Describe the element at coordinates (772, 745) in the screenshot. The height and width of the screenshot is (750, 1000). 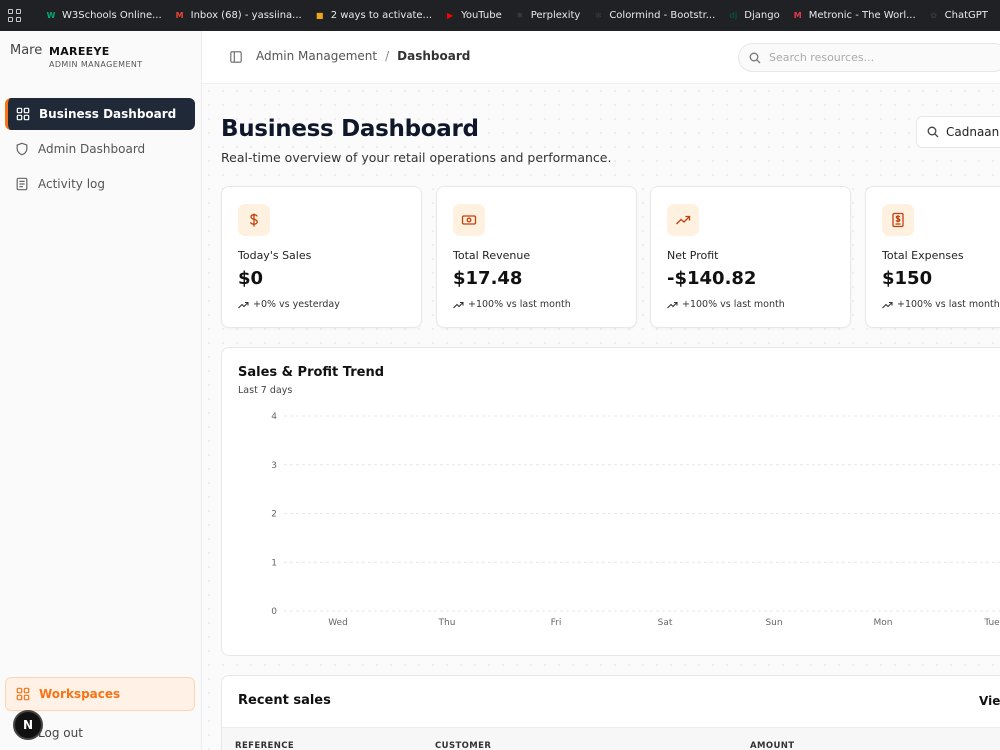
I see `column-header-amount: AMOUNT` at that location.